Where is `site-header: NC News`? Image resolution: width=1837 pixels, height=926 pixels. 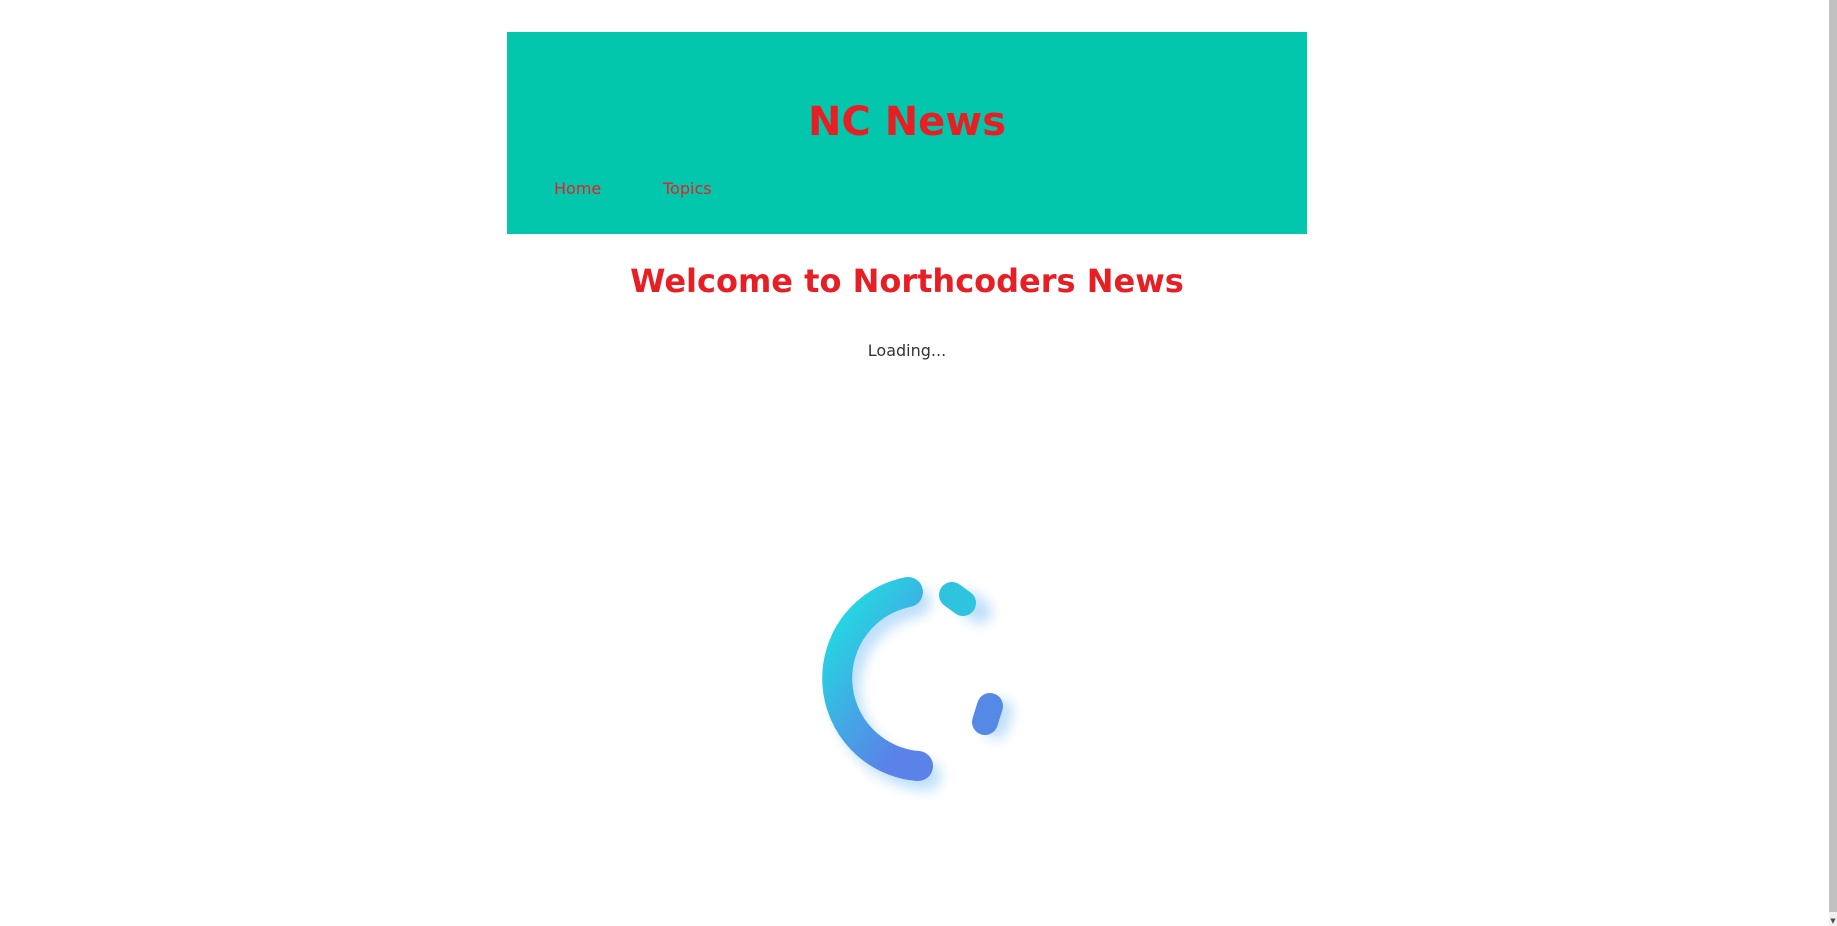
site-header: NC News is located at coordinates (907, 133).